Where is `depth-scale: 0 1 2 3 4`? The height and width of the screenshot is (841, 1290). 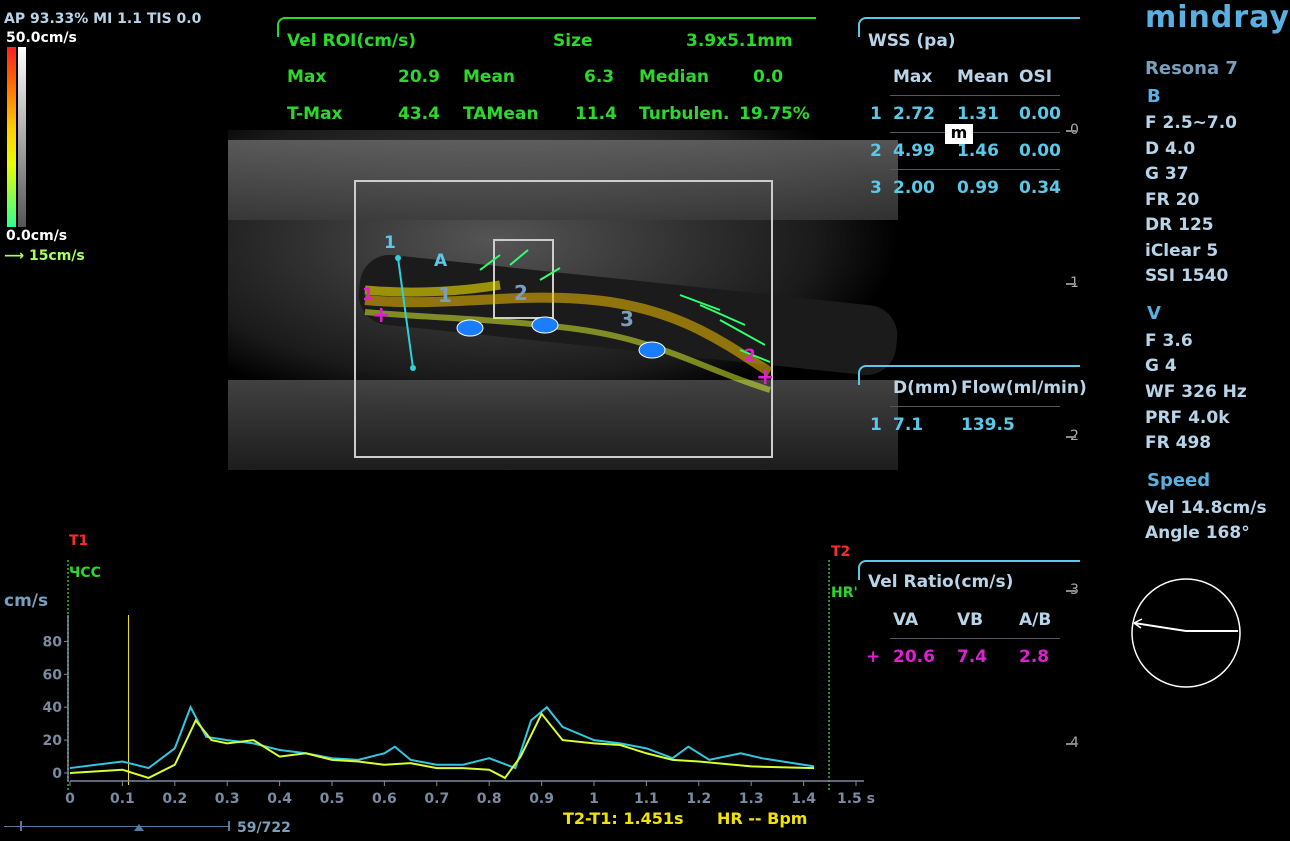 depth-scale: 0 1 2 3 4 is located at coordinates (1085, 440).